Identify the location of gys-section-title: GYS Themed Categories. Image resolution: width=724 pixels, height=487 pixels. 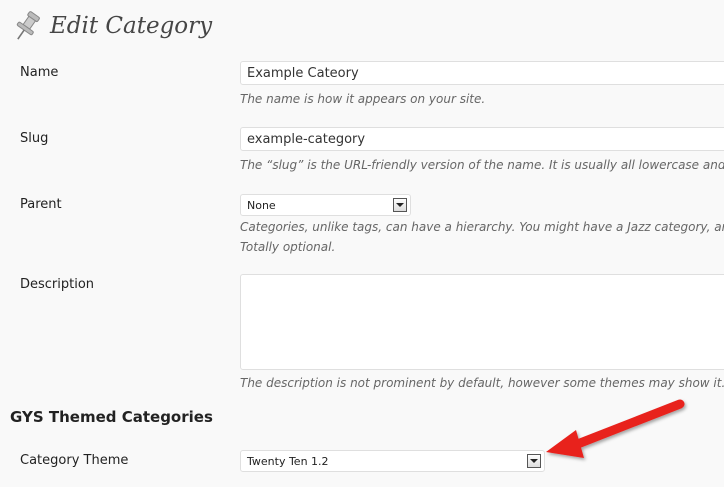
(111, 417).